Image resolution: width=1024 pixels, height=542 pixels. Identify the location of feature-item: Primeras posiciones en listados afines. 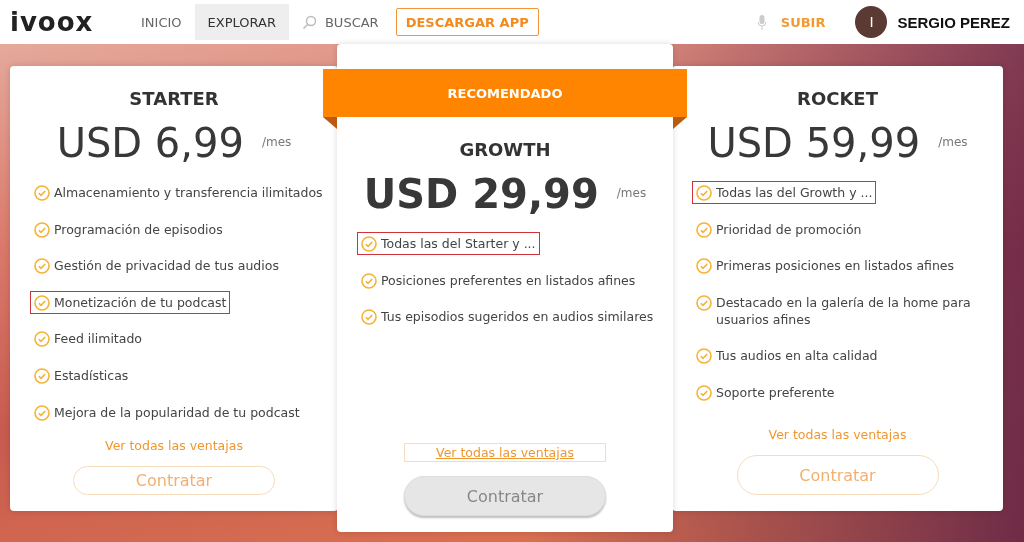
(825, 266).